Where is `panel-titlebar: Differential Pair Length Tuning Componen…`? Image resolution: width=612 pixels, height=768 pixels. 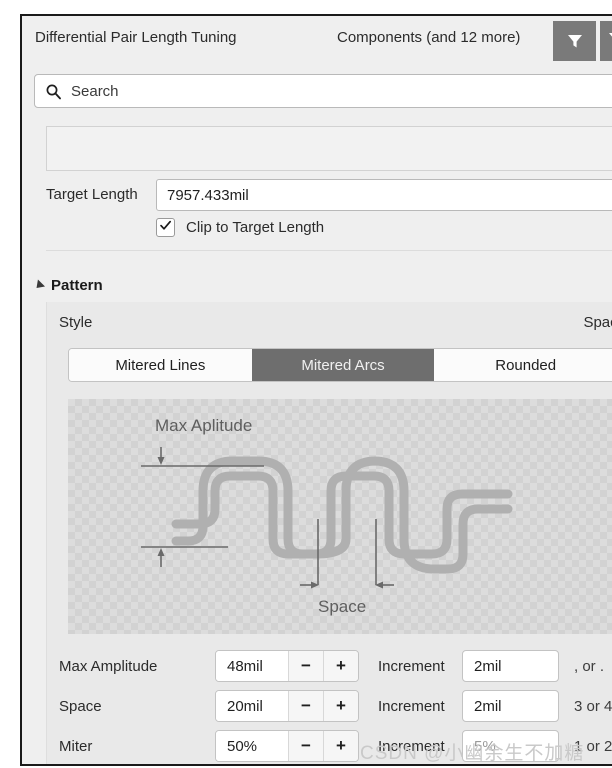 panel-titlebar: Differential Pair Length Tuning Componen… is located at coordinates (317, 39).